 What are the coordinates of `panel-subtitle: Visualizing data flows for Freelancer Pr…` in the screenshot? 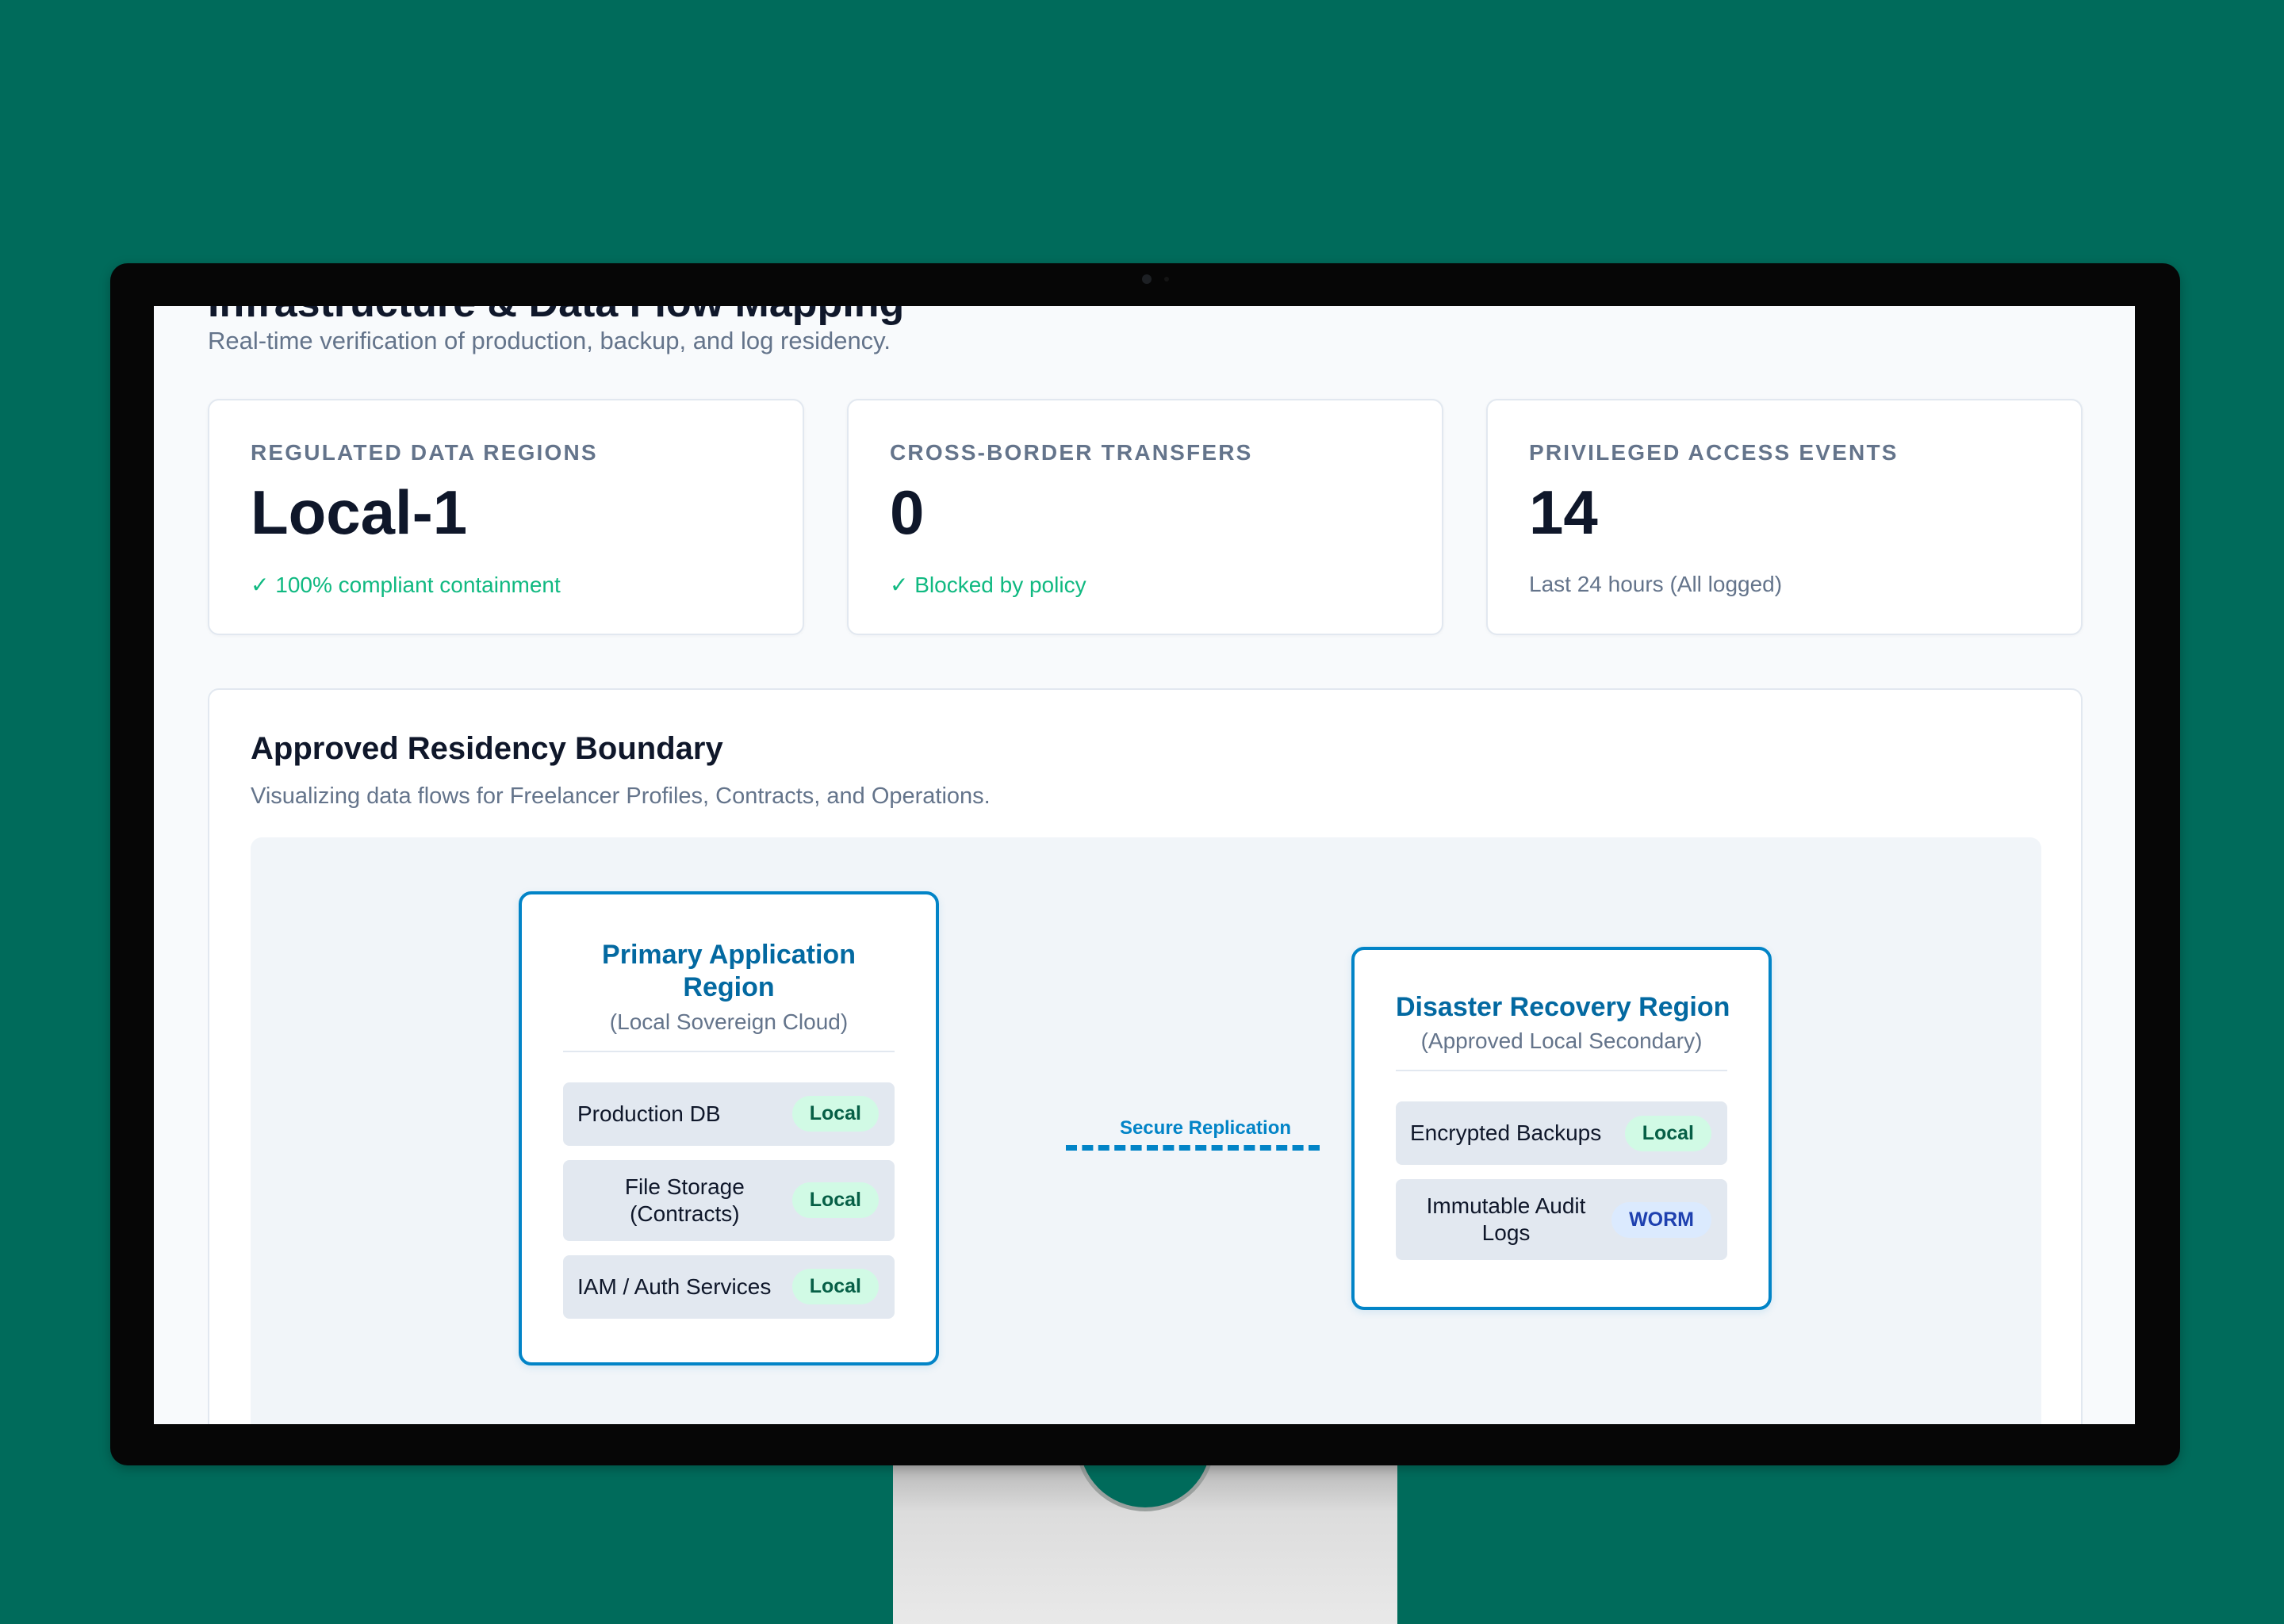 It's located at (621, 796).